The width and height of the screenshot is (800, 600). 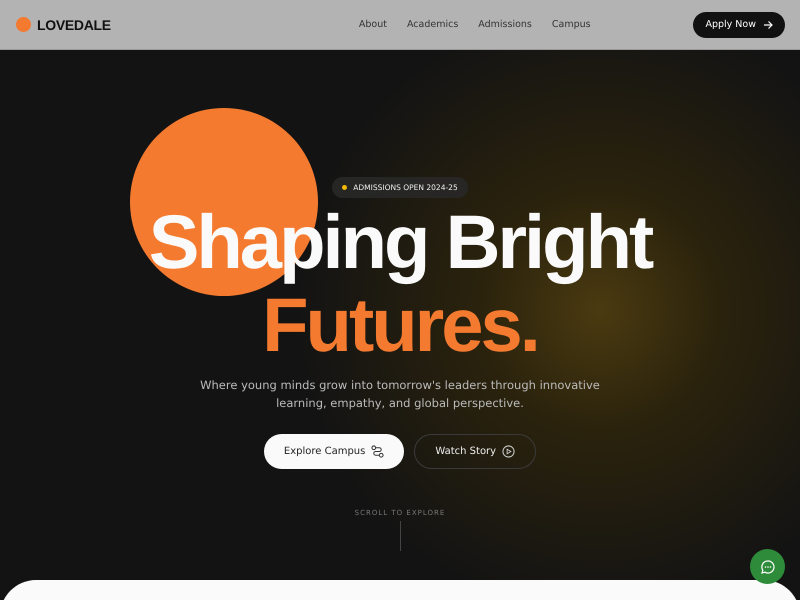 What do you see at coordinates (739, 25) in the screenshot?
I see `apply-button: Apply Now` at bounding box center [739, 25].